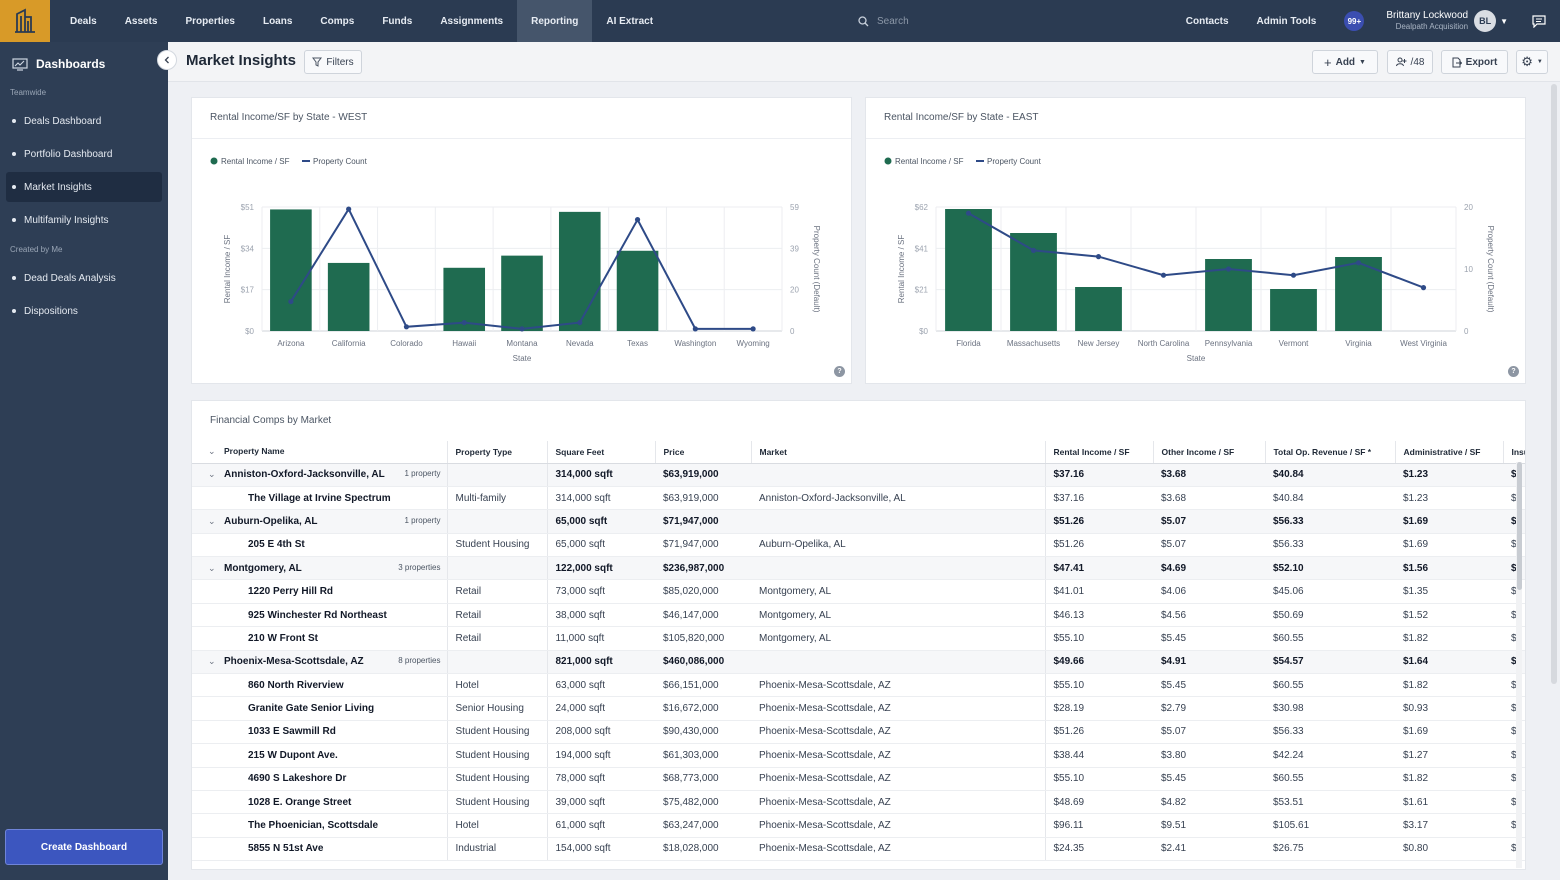  I want to click on nav-item-loans: Loans, so click(277, 21).